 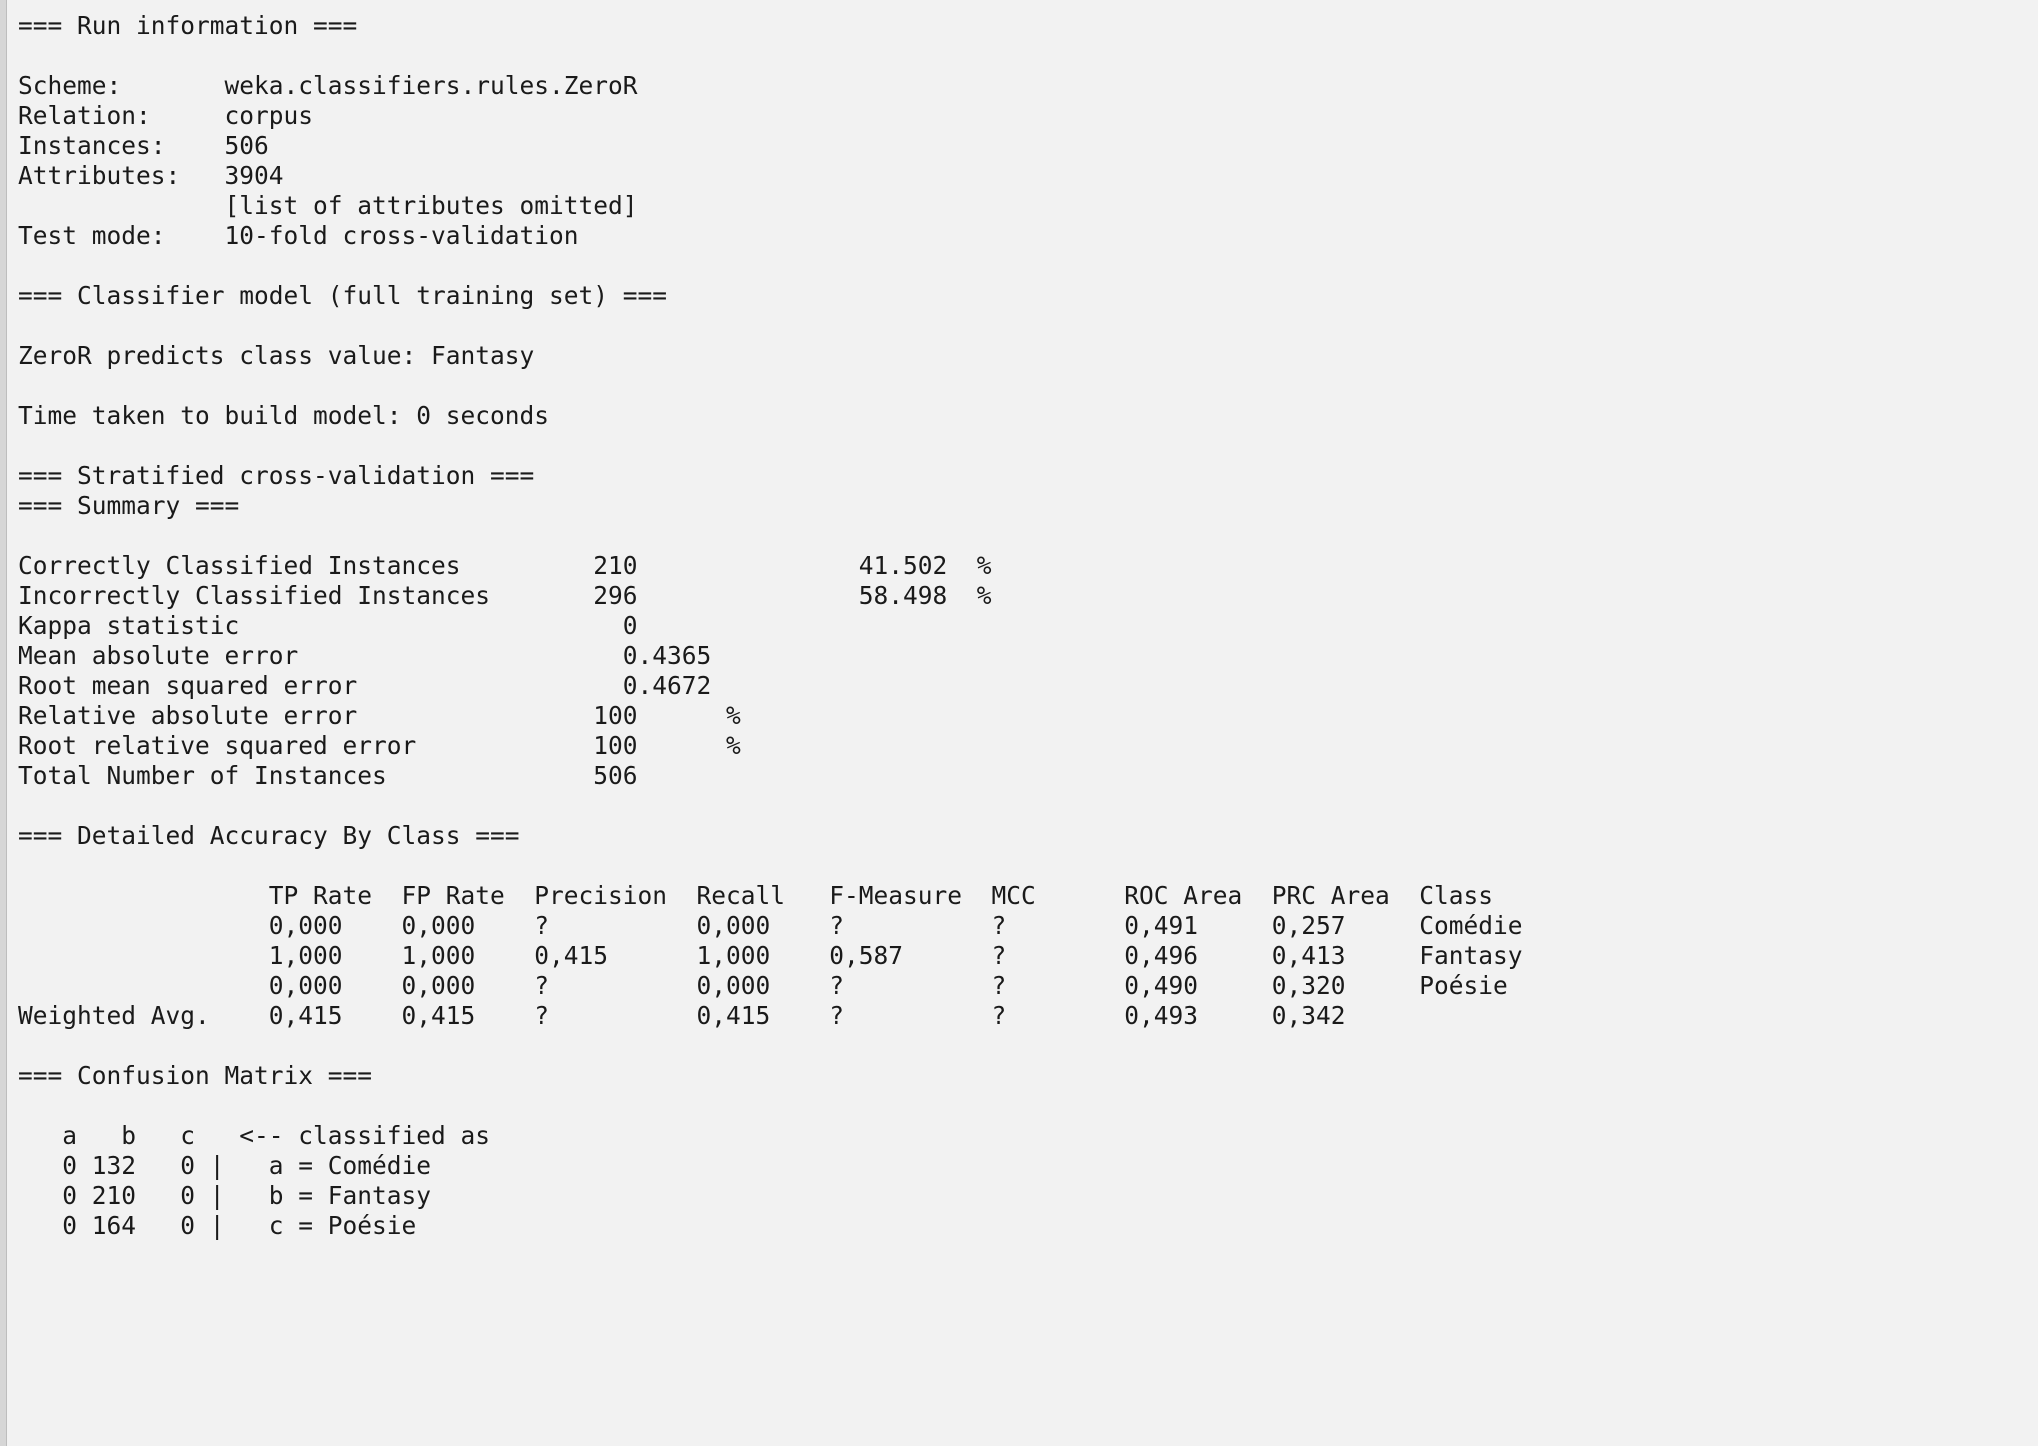 I want to click on output-line: Root mean squared error 0.4672, so click(x=365, y=685).